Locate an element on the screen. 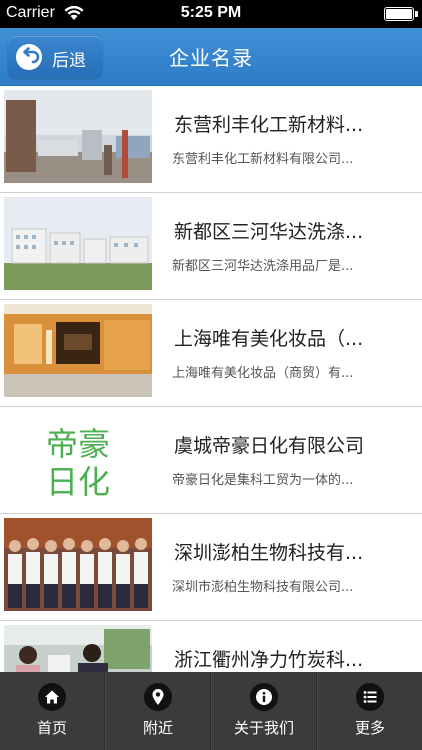 This screenshot has height=750, width=422. logo-text: 日化 is located at coordinates (78, 482).